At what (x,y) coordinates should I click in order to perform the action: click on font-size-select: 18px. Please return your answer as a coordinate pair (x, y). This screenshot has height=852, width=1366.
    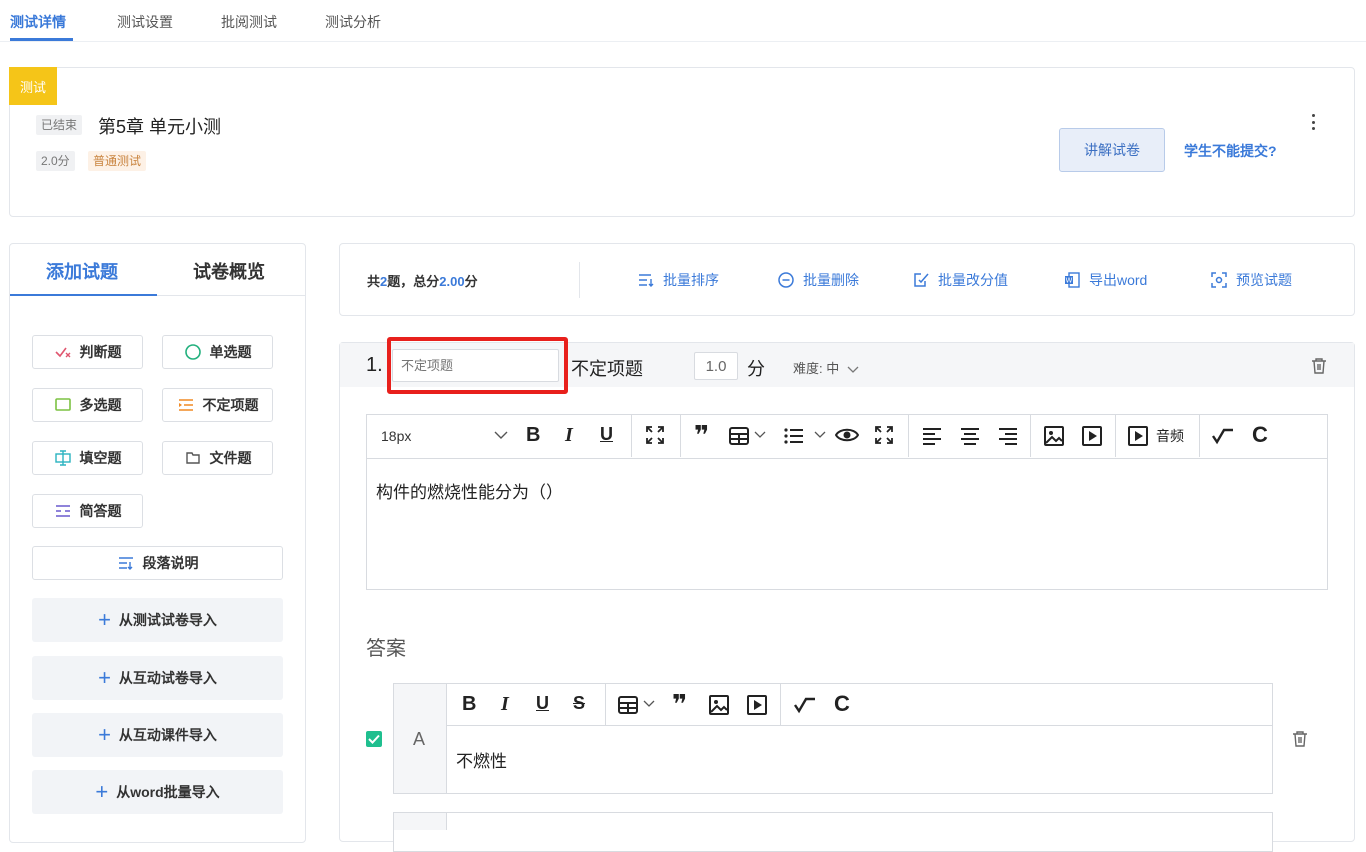
    Looking at the image, I should click on (396, 436).